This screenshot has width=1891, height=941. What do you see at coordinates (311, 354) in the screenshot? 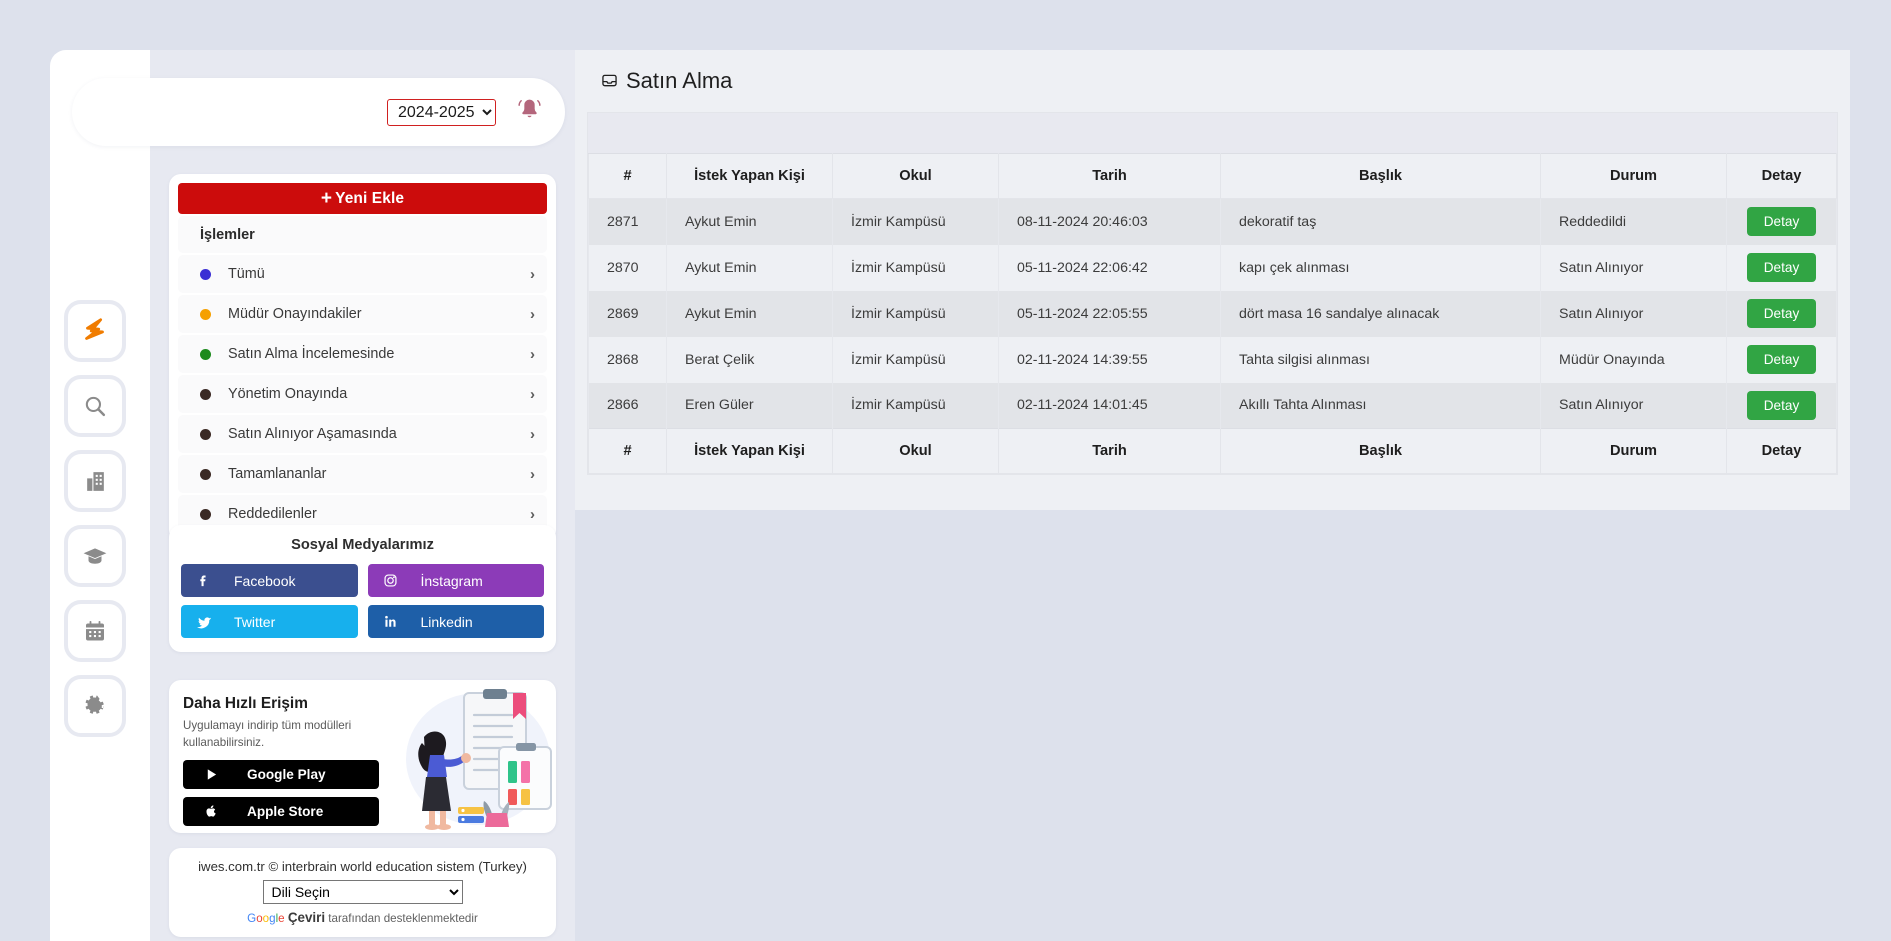
I see `operations-item-label: Satın Alma İncelemesinde` at bounding box center [311, 354].